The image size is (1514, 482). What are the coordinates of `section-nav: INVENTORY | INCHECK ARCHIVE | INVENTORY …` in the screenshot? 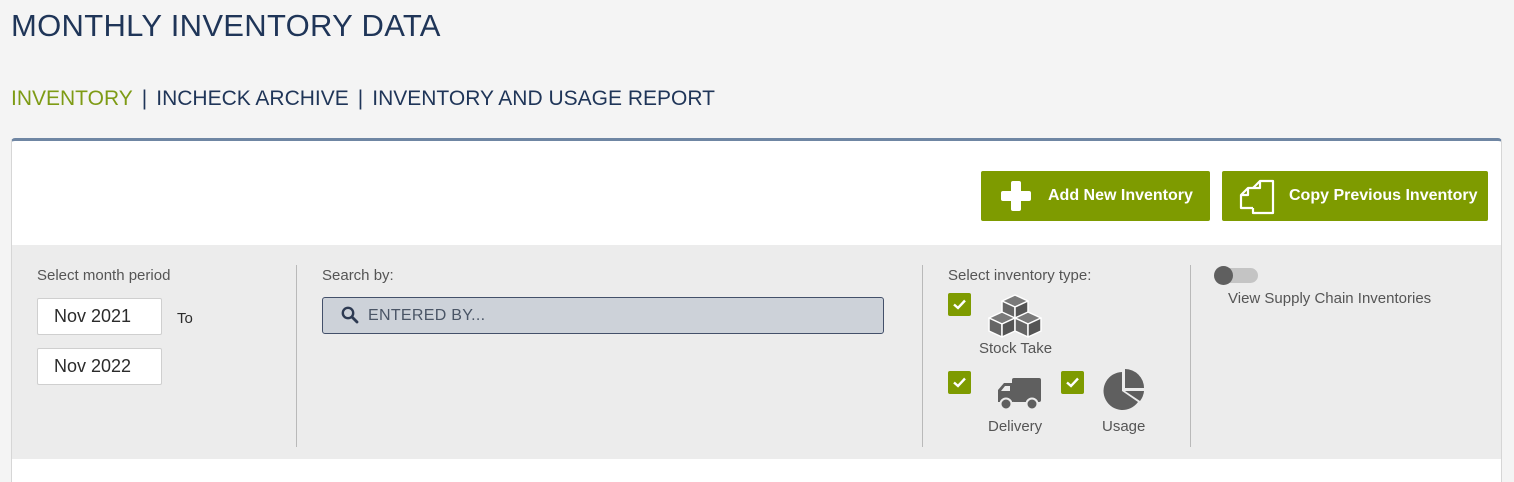 It's located at (363, 99).